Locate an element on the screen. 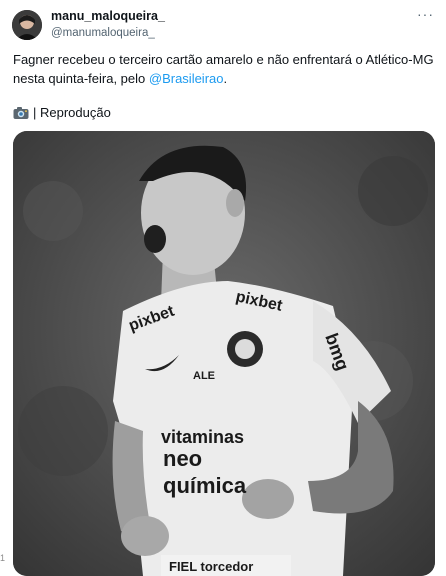 This screenshot has height=576, width=446. more-options-icon: ··· is located at coordinates (425, 14).